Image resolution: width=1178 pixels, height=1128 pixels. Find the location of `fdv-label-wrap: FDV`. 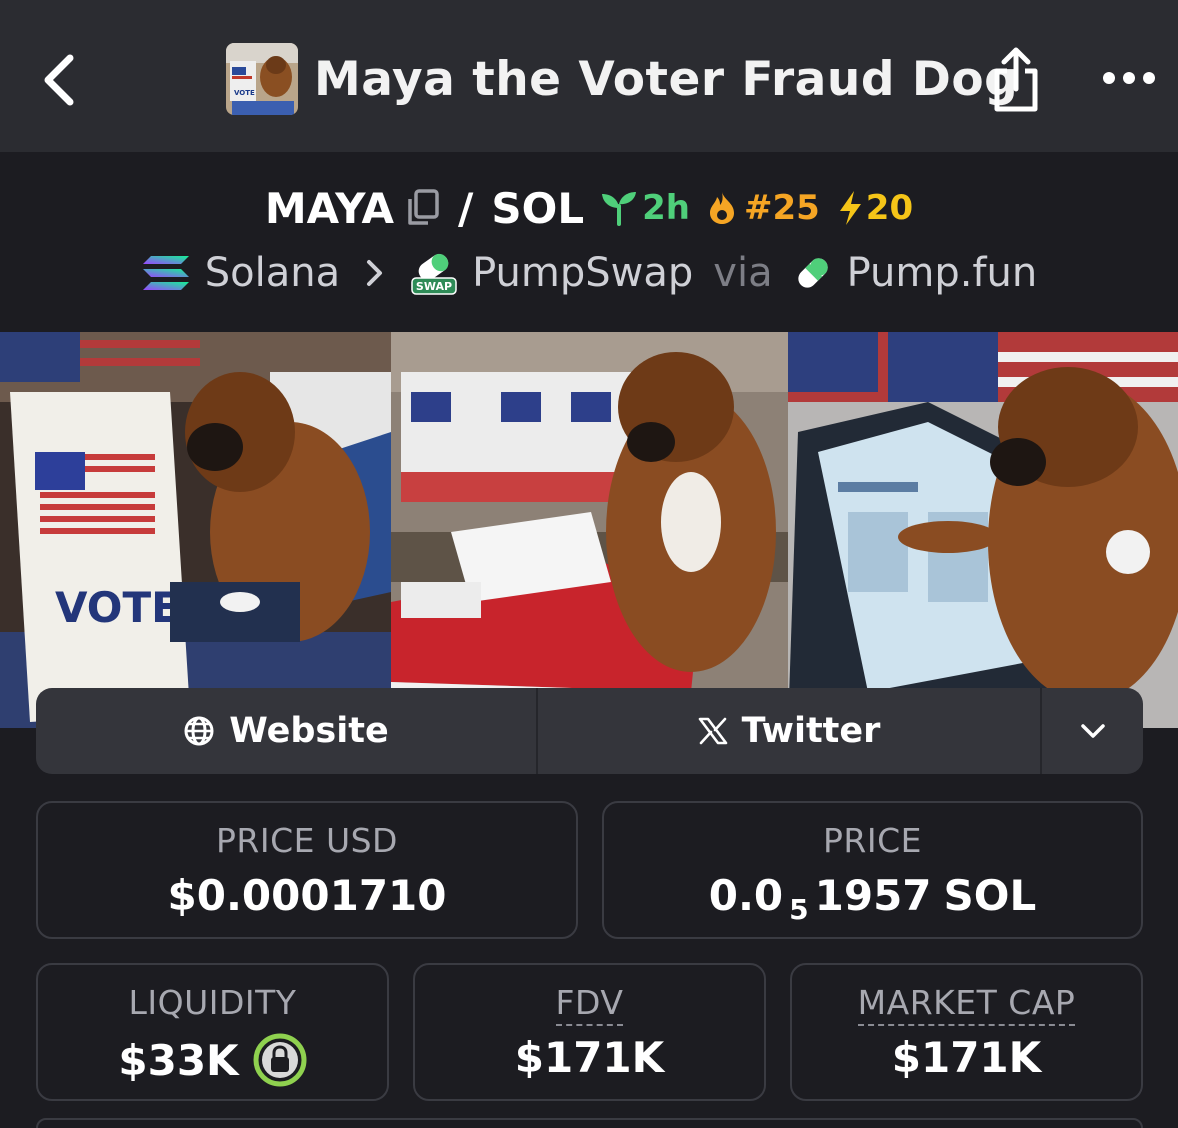

fdv-label-wrap: FDV is located at coordinates (589, 1004).